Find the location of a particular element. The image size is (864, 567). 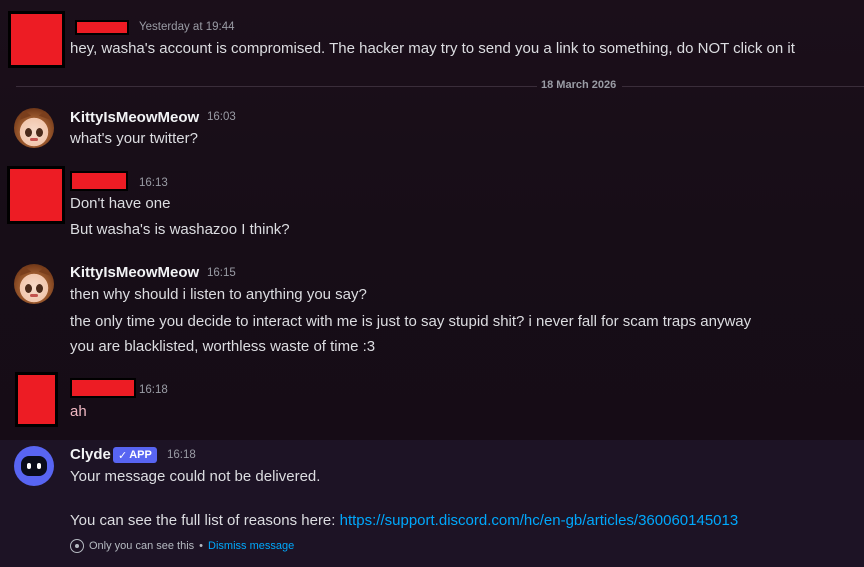

timestamp: 16:03 is located at coordinates (221, 117).